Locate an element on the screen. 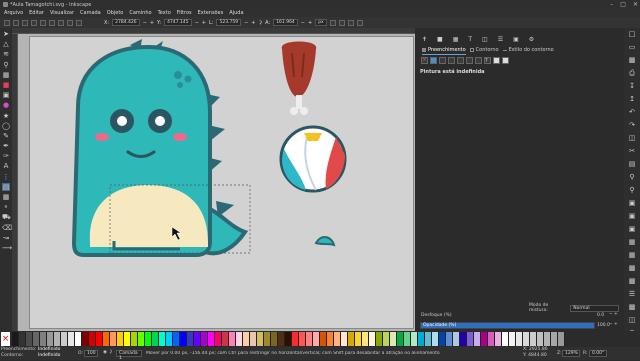 This screenshot has width=640, height=361. flip-horizontal-icon is located at coordinates (52, 22).